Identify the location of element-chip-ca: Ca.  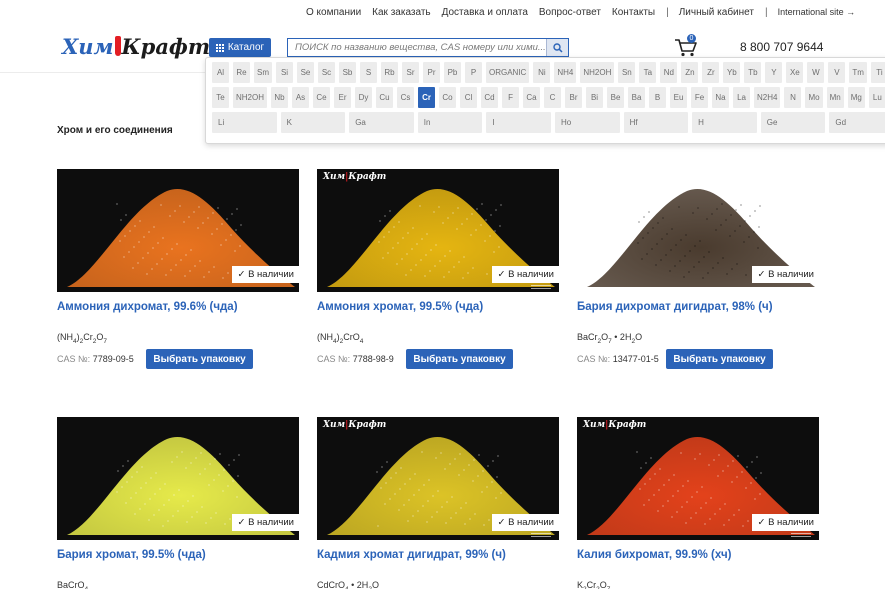
(532, 97).